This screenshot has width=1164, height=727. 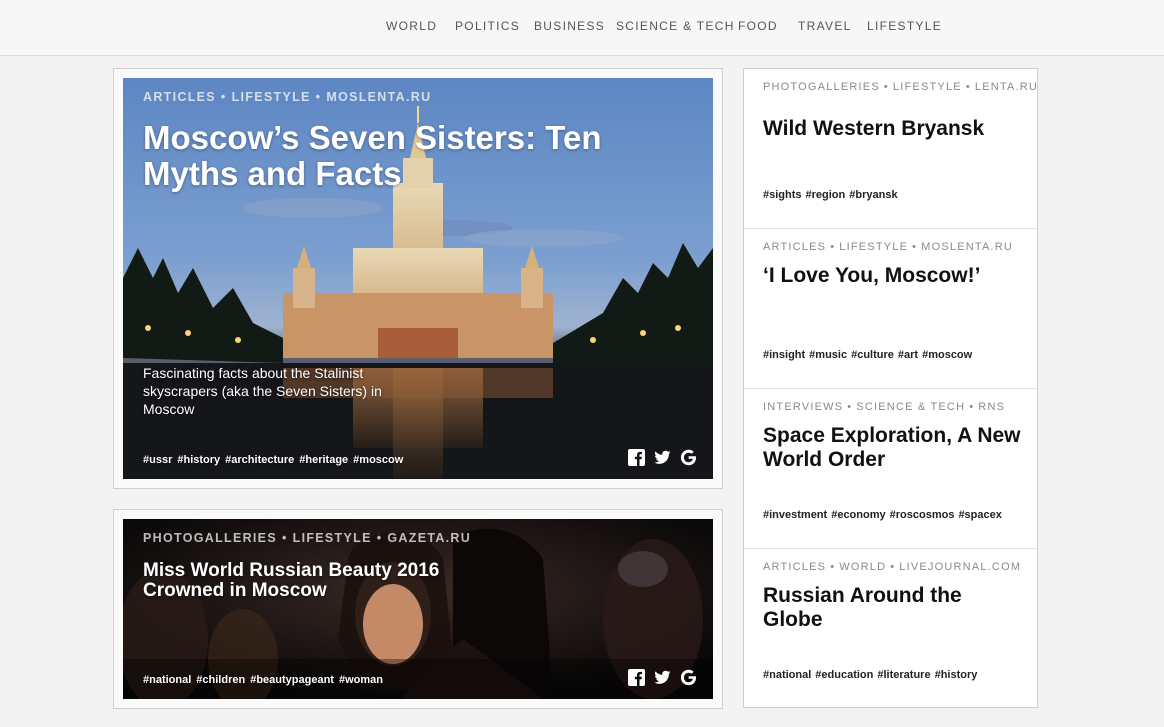 I want to click on sidebar-meta-source: MOSLENTA.RU, so click(x=967, y=247).